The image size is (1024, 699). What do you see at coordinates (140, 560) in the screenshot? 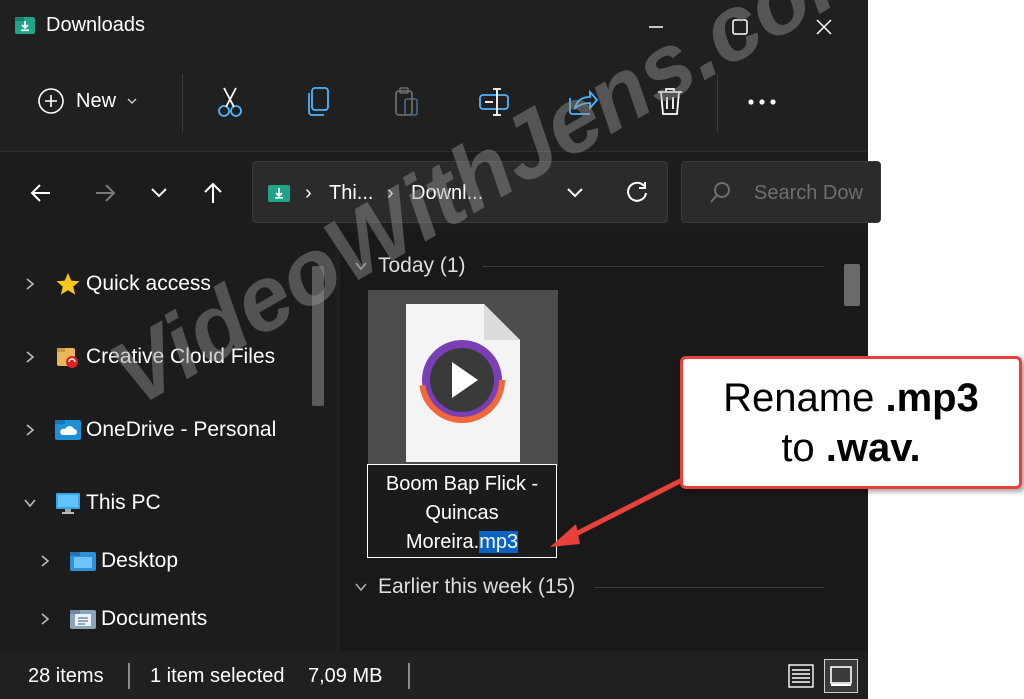
I see `sidebar-item-label: Desktop` at bounding box center [140, 560].